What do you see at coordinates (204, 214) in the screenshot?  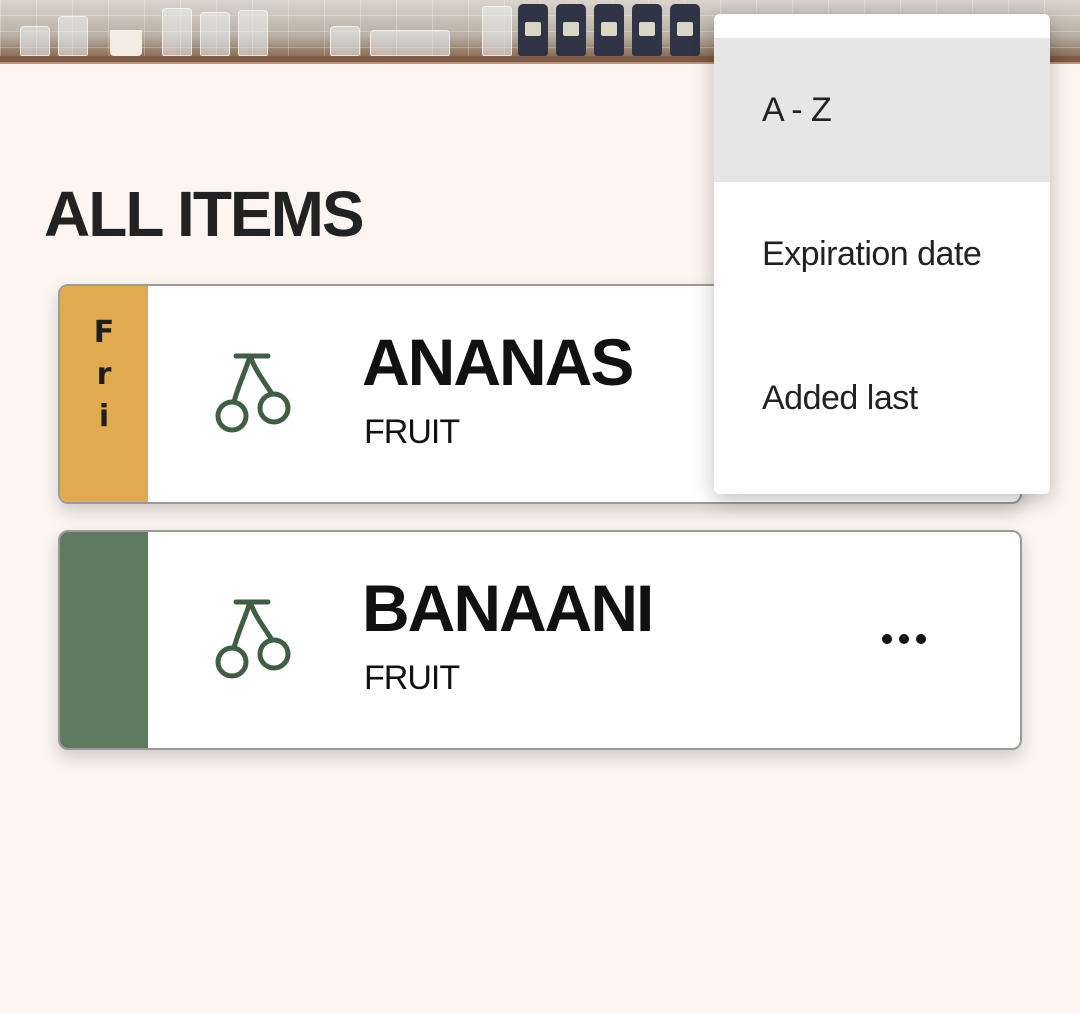 I see `page-title: ALL ITEMS` at bounding box center [204, 214].